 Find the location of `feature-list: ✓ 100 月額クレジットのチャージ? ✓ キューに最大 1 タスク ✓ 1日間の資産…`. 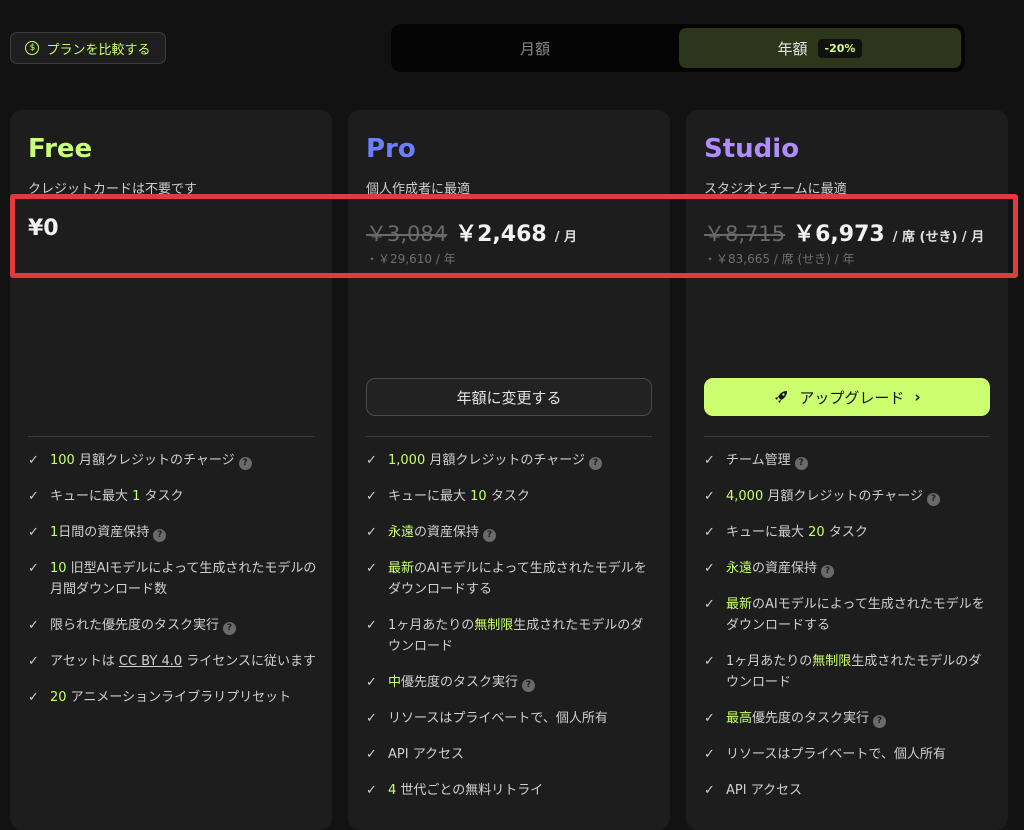

feature-list: ✓ 100 月額クレジットのチャージ? ✓ キューに最大 1 タスク ✓ 1日間の資産… is located at coordinates (173, 586).